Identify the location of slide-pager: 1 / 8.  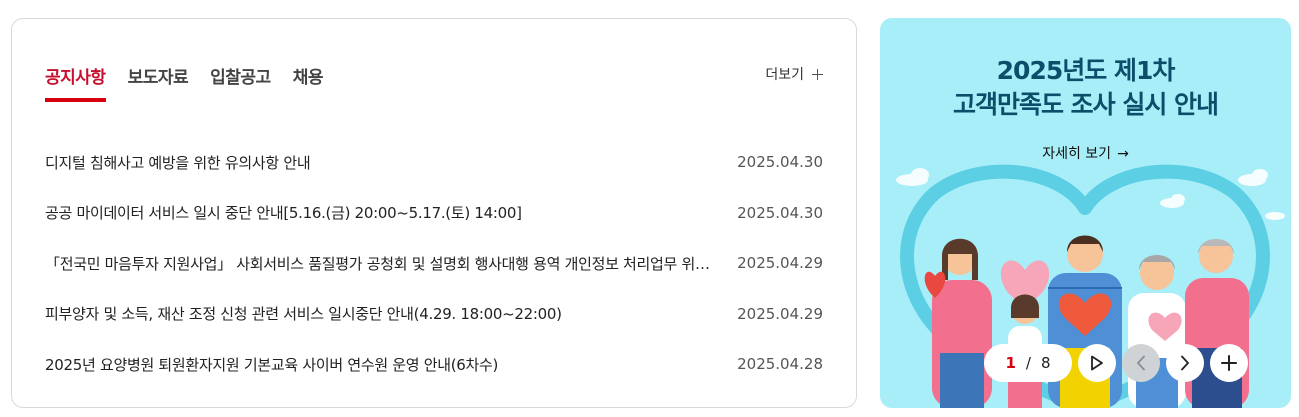
(1028, 363).